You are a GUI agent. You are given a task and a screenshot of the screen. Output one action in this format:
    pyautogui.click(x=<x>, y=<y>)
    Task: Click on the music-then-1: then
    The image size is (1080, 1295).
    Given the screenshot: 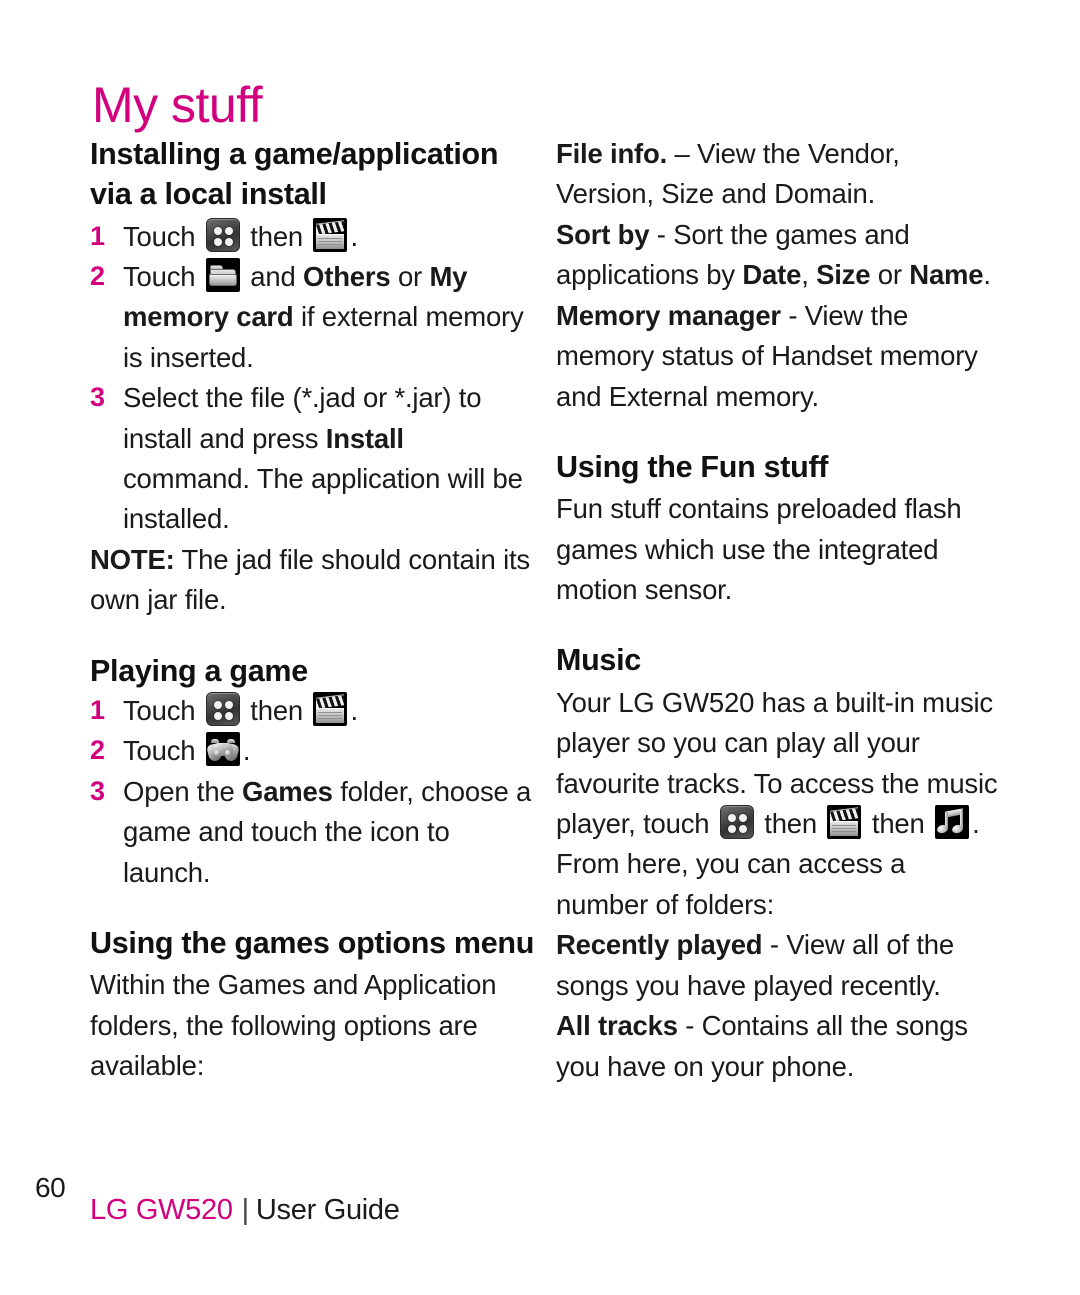 What is the action you would take?
    pyautogui.click(x=790, y=823)
    